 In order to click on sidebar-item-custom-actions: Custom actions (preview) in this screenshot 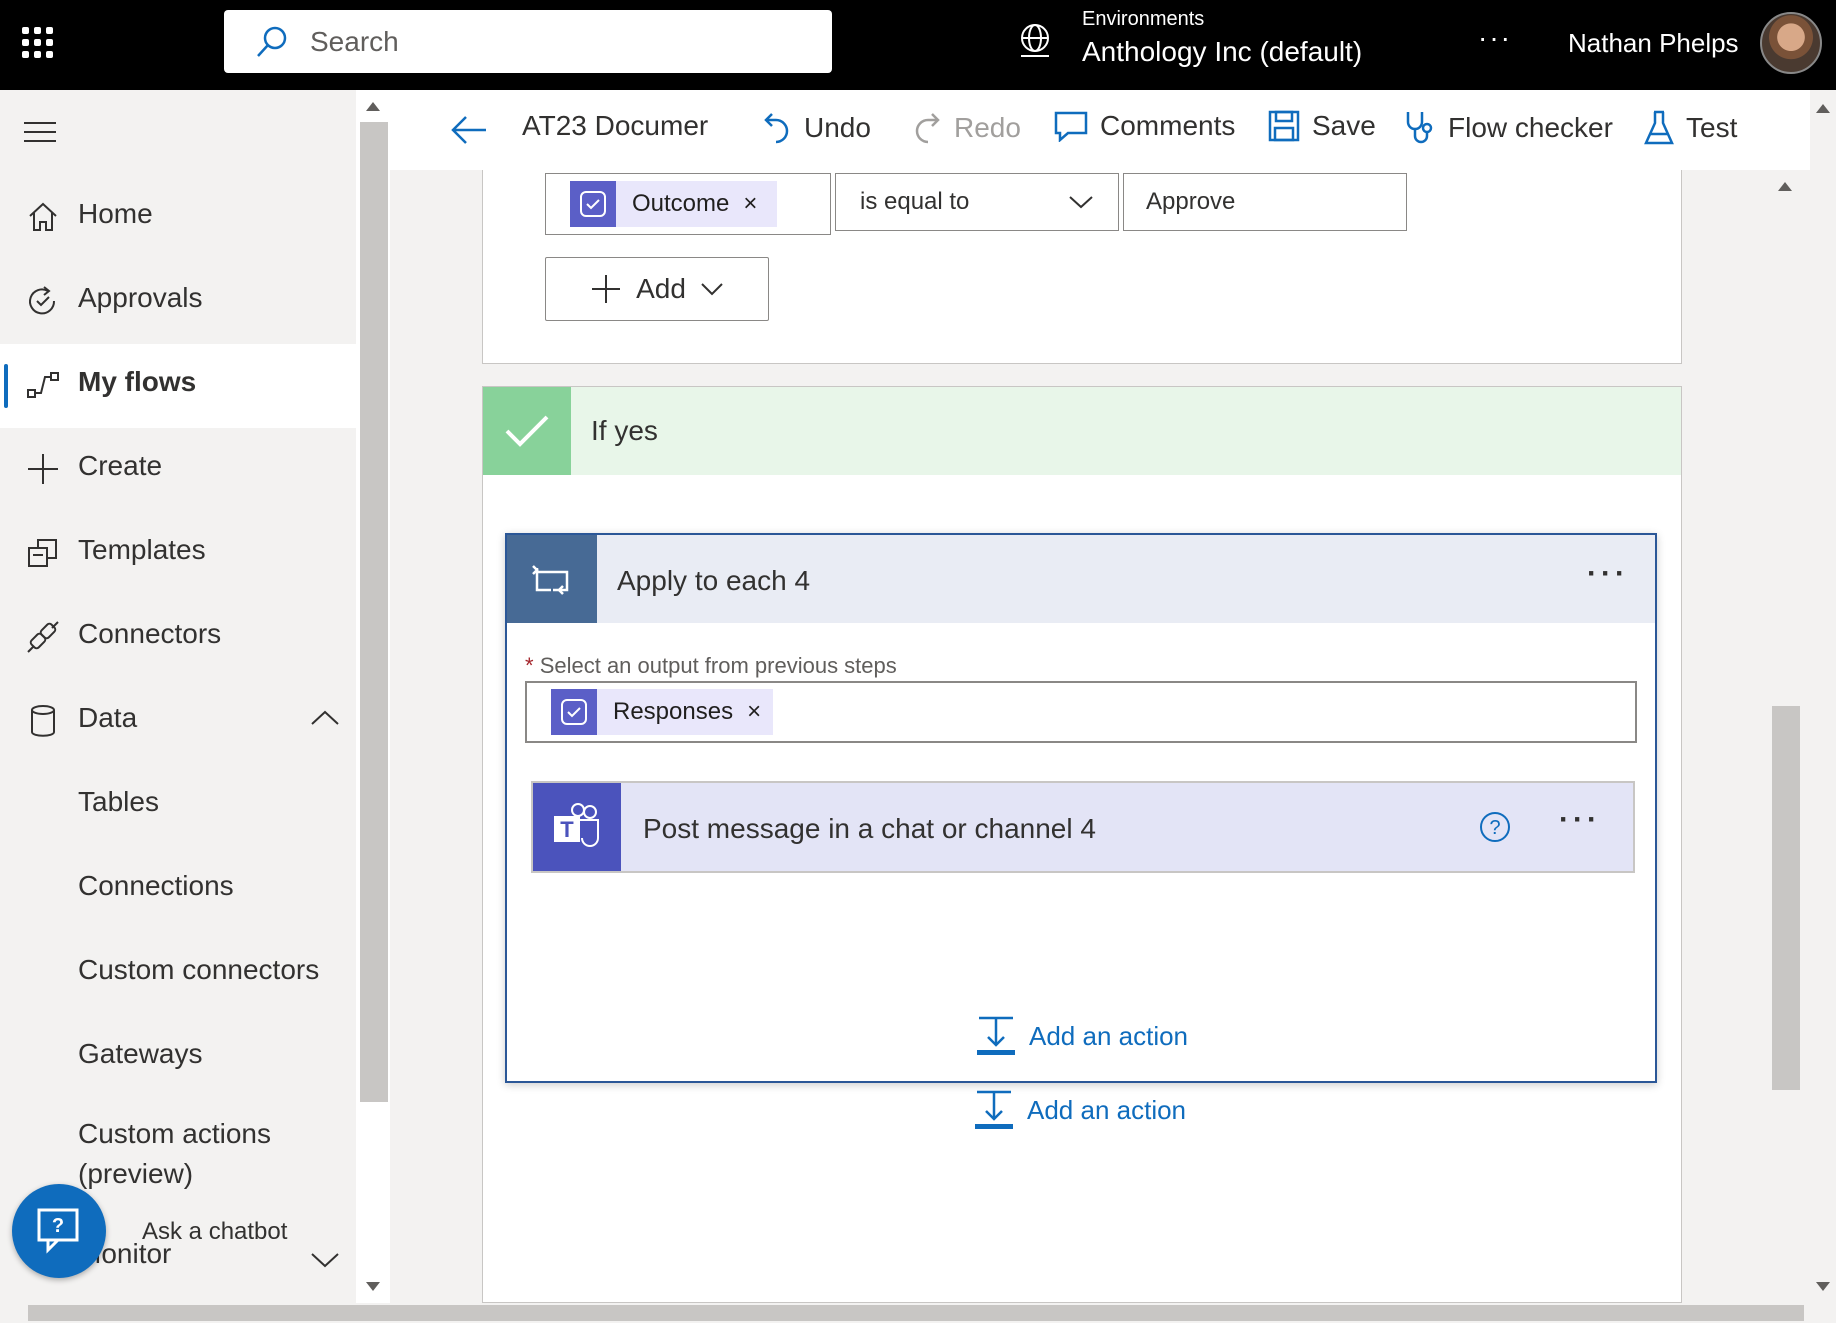, I will do `click(178, 1144)`.